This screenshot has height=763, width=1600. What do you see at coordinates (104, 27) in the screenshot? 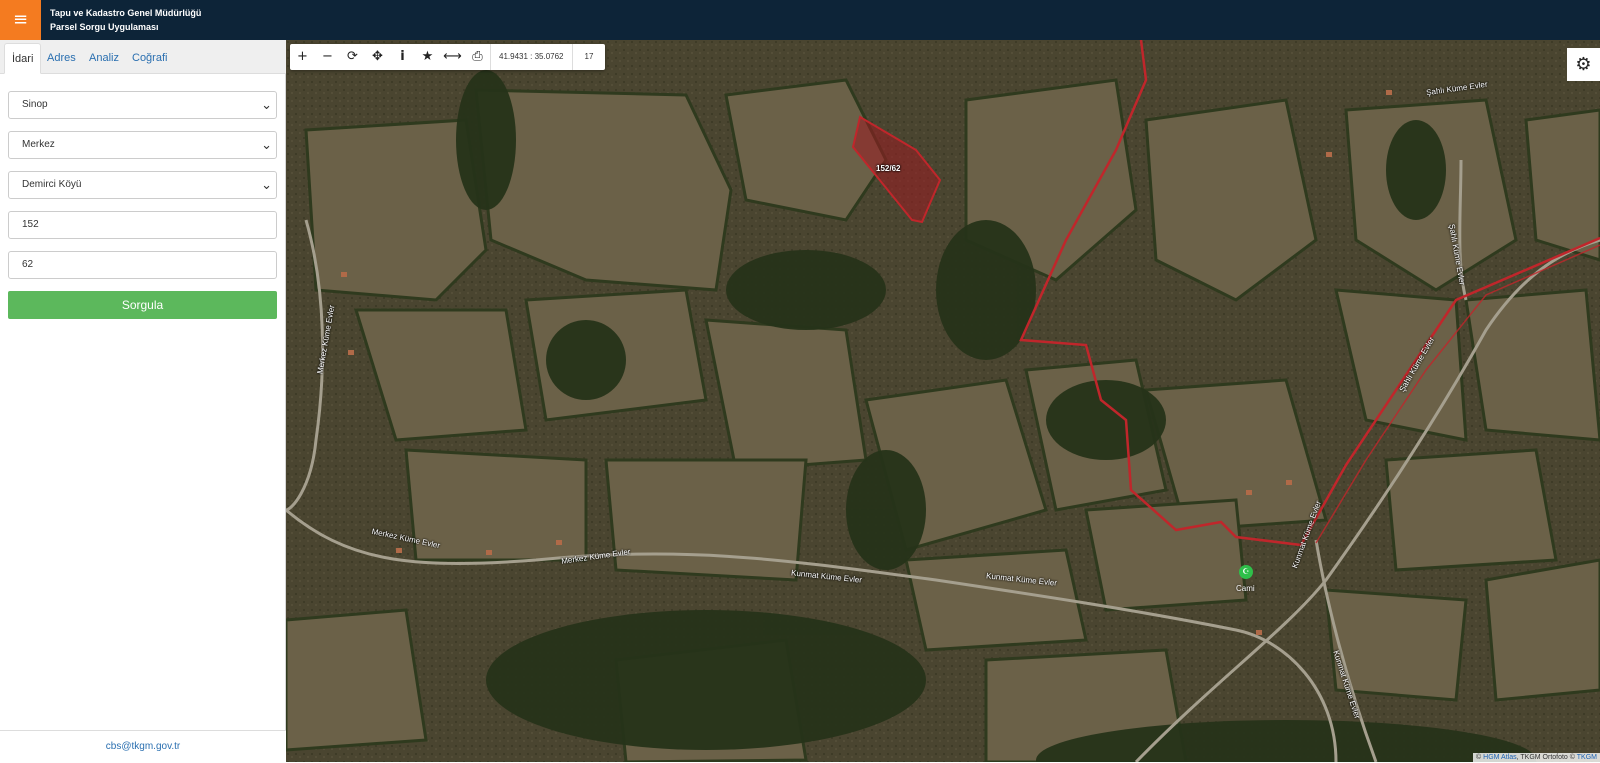
I see `app-title-line2: Parsel Sorgu Uygulaması` at bounding box center [104, 27].